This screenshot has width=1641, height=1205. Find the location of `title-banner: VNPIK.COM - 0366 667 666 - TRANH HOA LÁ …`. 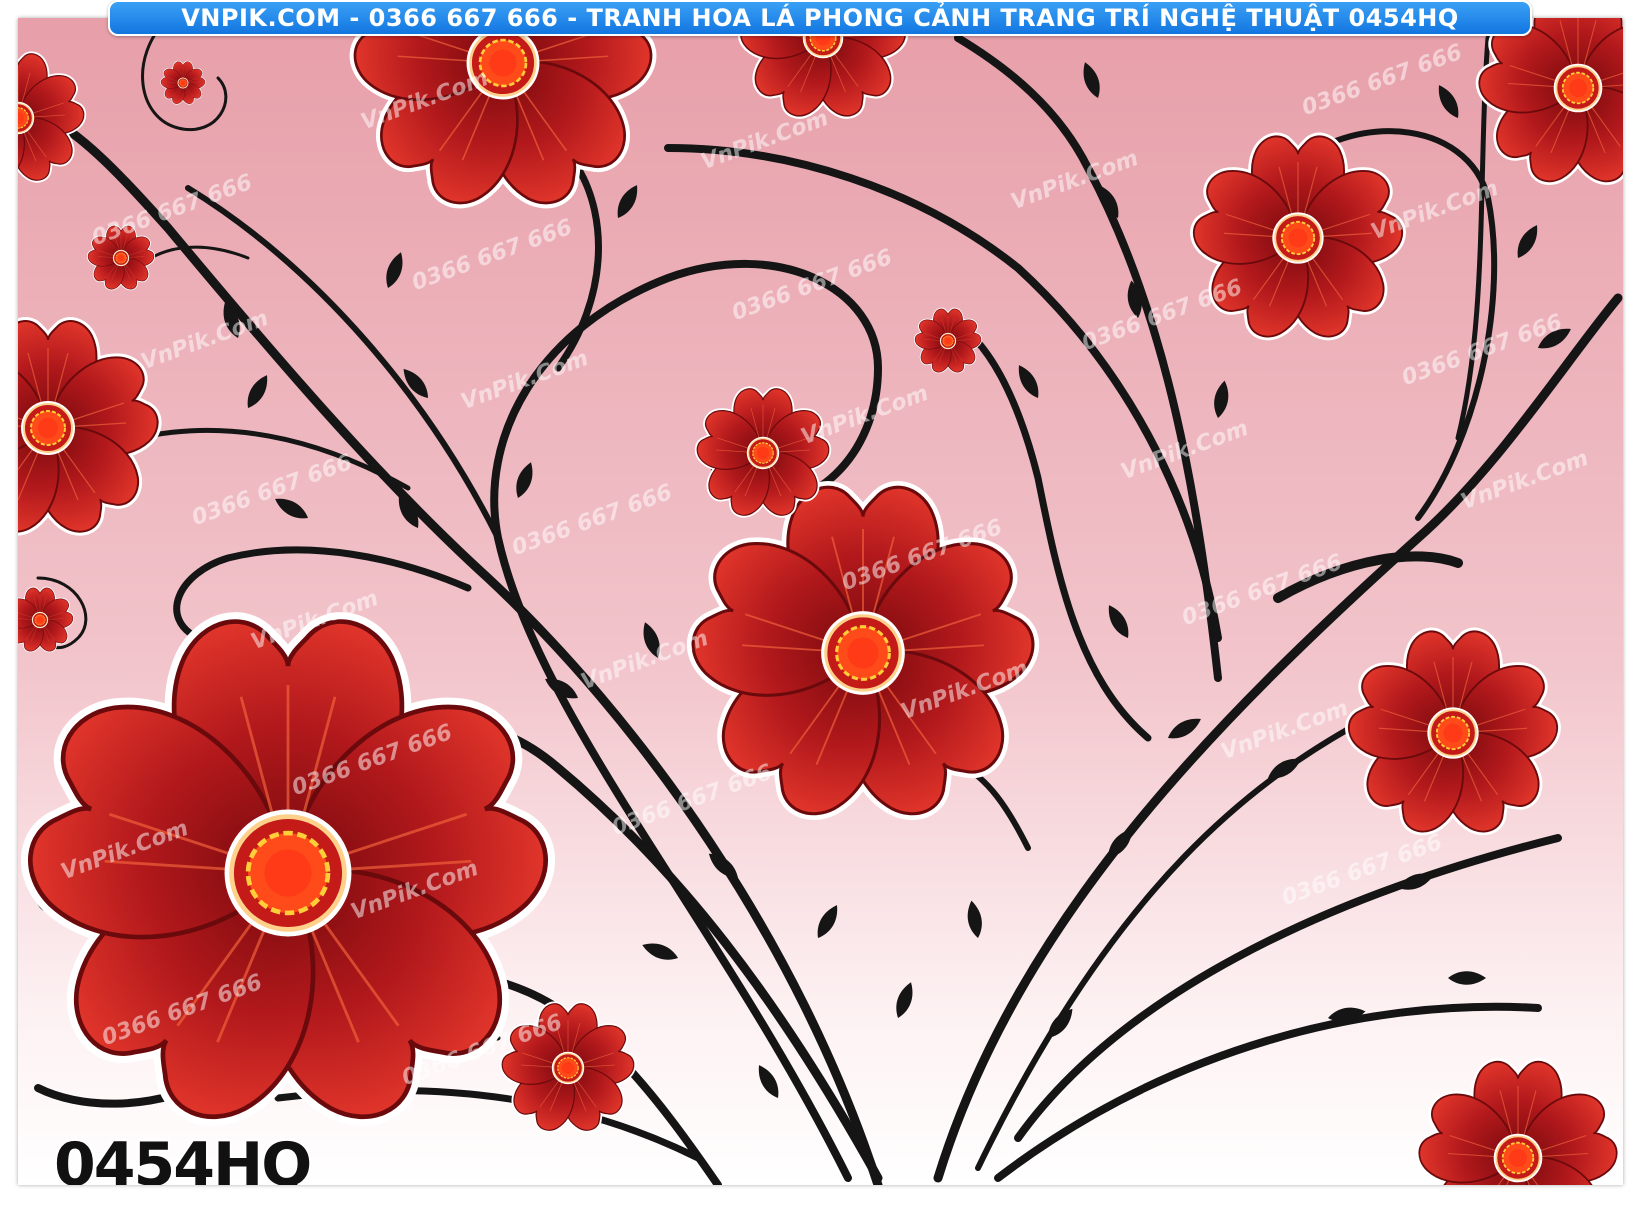

title-banner: VNPIK.COM - 0366 667 666 - TRANH HOA LÁ … is located at coordinates (820, 18).